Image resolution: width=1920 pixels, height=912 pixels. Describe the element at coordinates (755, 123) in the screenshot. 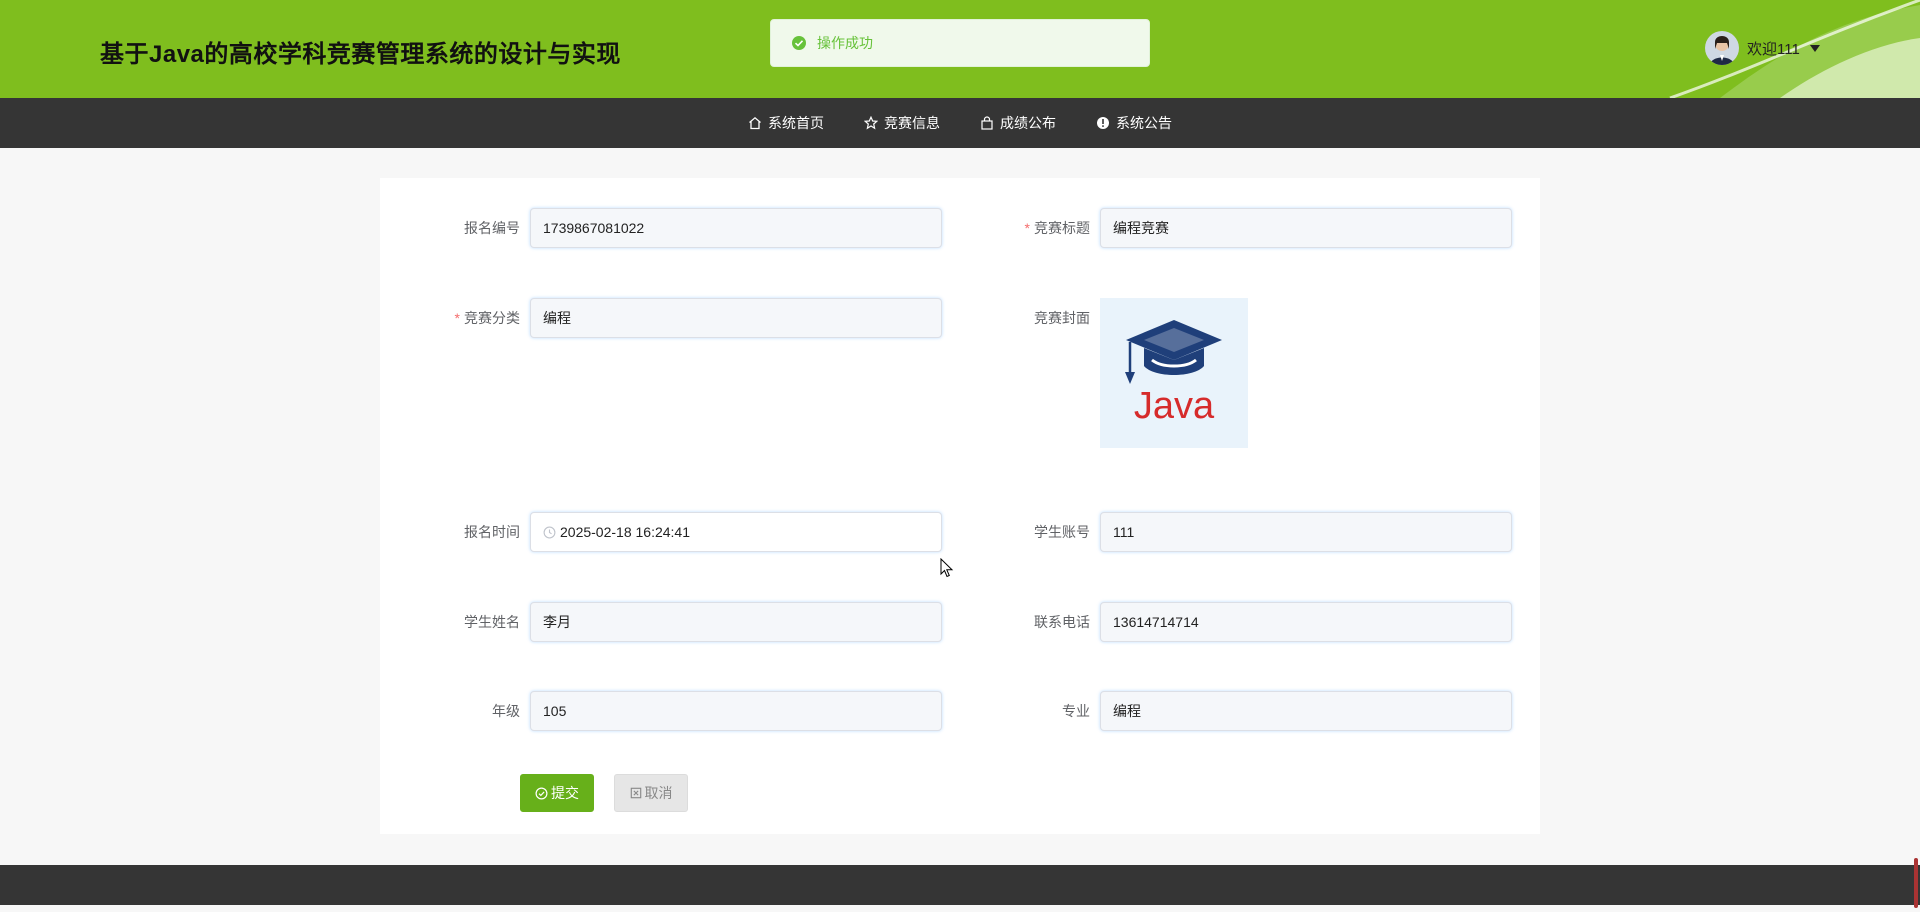

I see `home-icon` at that location.